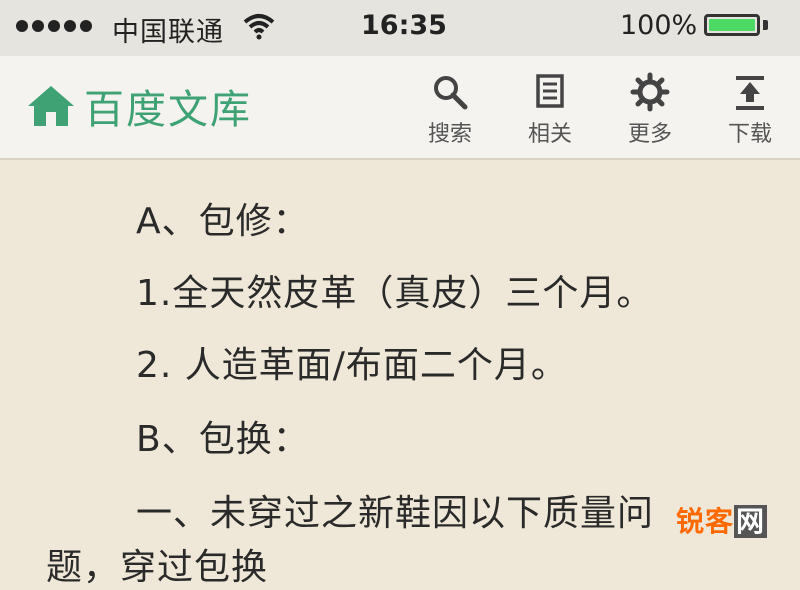  Describe the element at coordinates (550, 112) in the screenshot. I see `related-button: 相关` at that location.